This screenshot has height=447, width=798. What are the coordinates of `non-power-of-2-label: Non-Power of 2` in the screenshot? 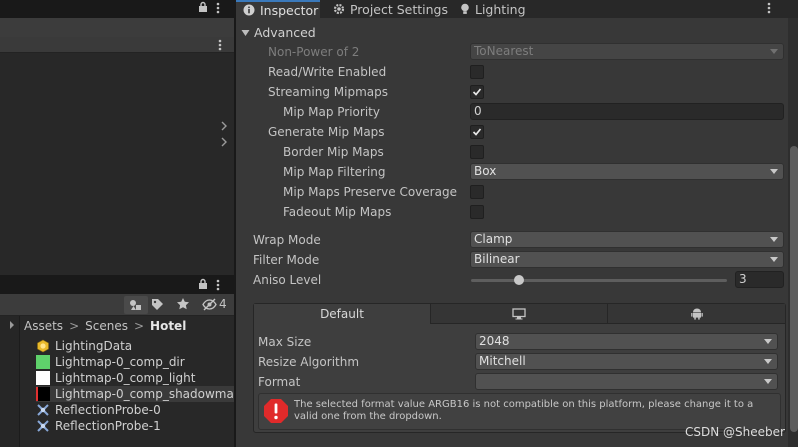 It's located at (314, 52).